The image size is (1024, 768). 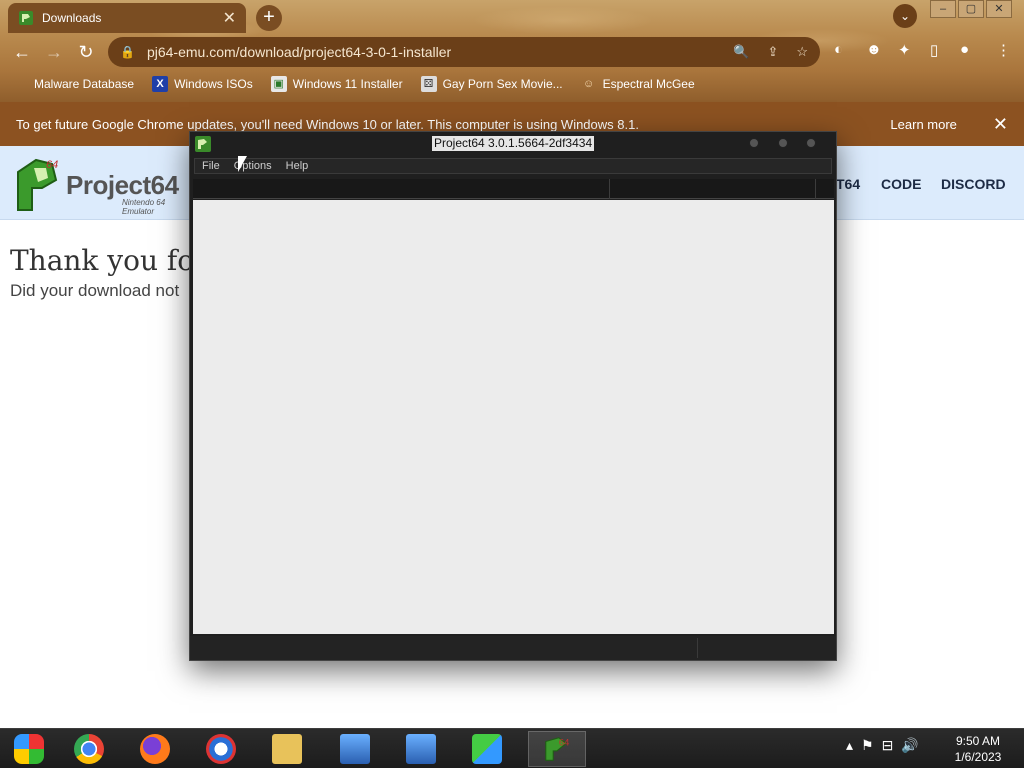 What do you see at coordinates (253, 166) in the screenshot?
I see `menu-options: Options` at bounding box center [253, 166].